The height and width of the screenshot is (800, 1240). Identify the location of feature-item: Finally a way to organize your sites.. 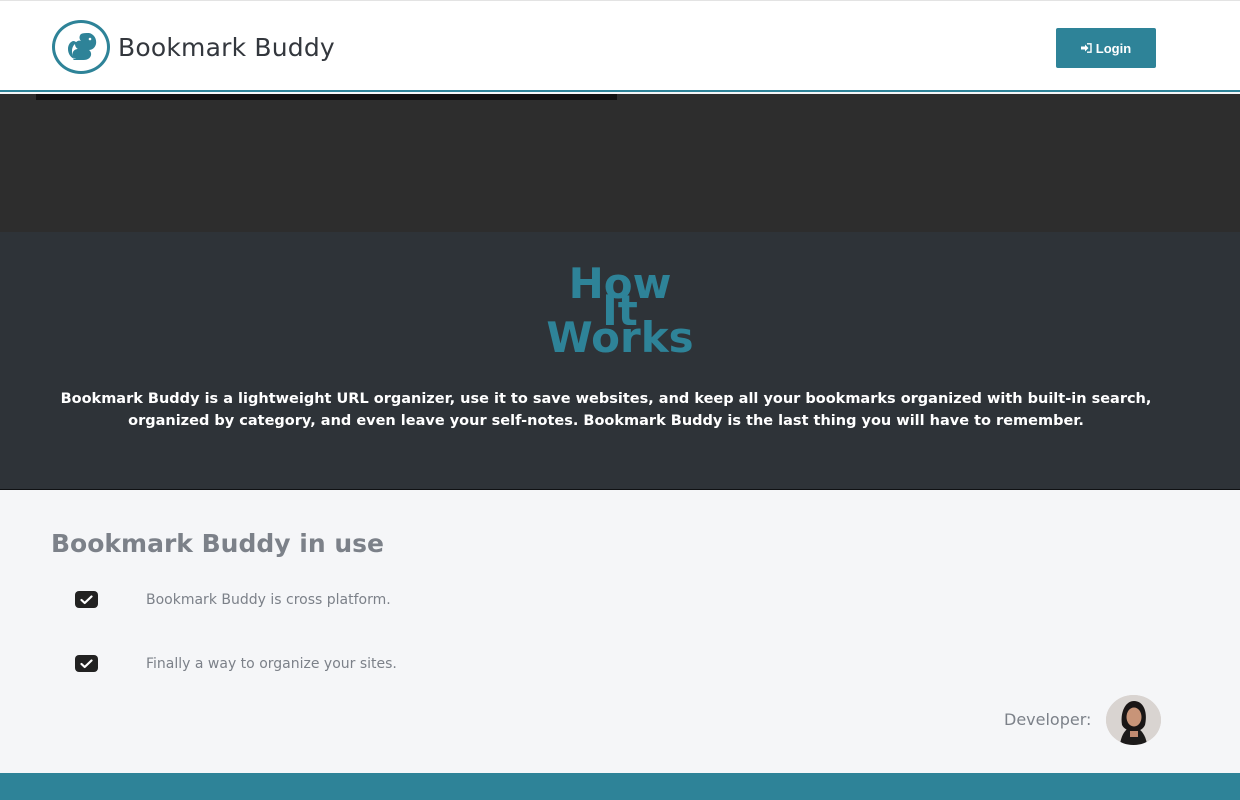
(236, 663).